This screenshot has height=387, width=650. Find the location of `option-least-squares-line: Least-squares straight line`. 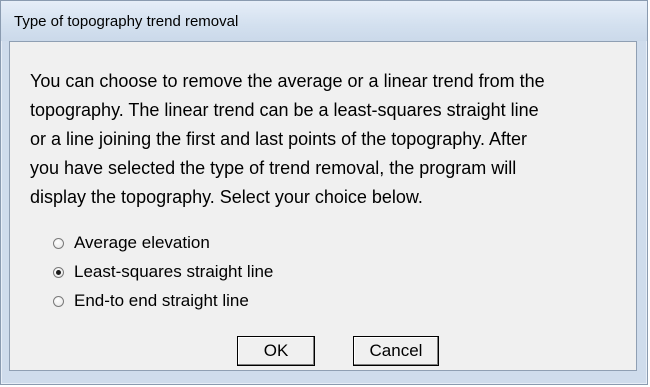

option-least-squares-line: Least-squares straight line is located at coordinates (163, 272).